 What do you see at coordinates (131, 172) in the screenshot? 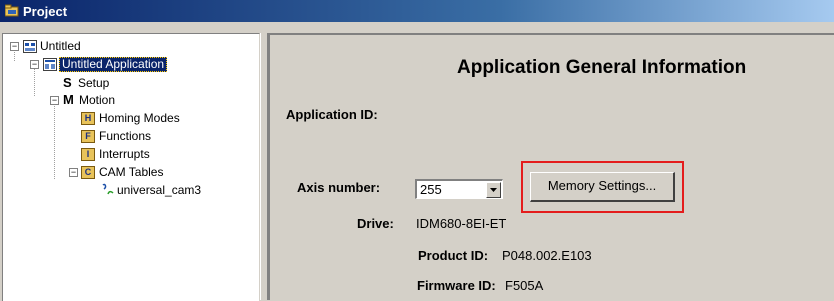
I see `tree-node-label: CAM Tables` at bounding box center [131, 172].